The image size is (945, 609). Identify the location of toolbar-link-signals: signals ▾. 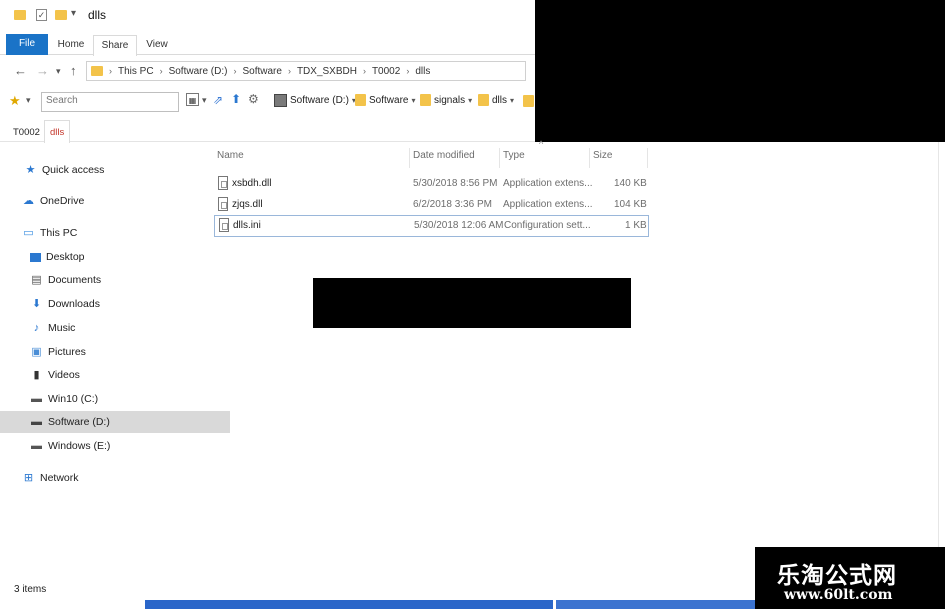
(446, 100).